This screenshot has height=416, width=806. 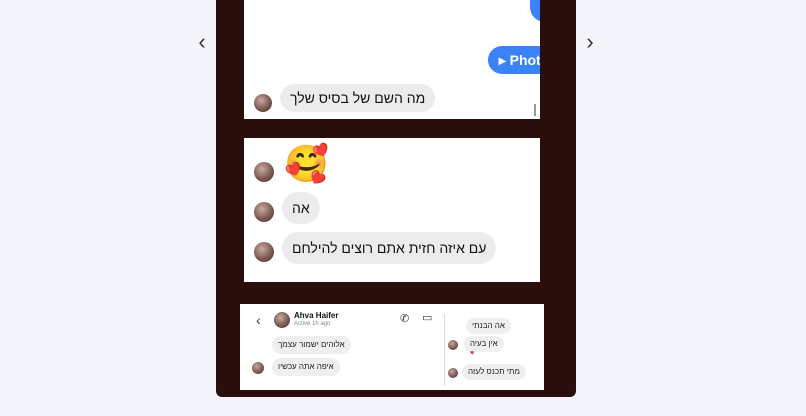 I want to click on video-call-icon: ▭, so click(x=427, y=317).